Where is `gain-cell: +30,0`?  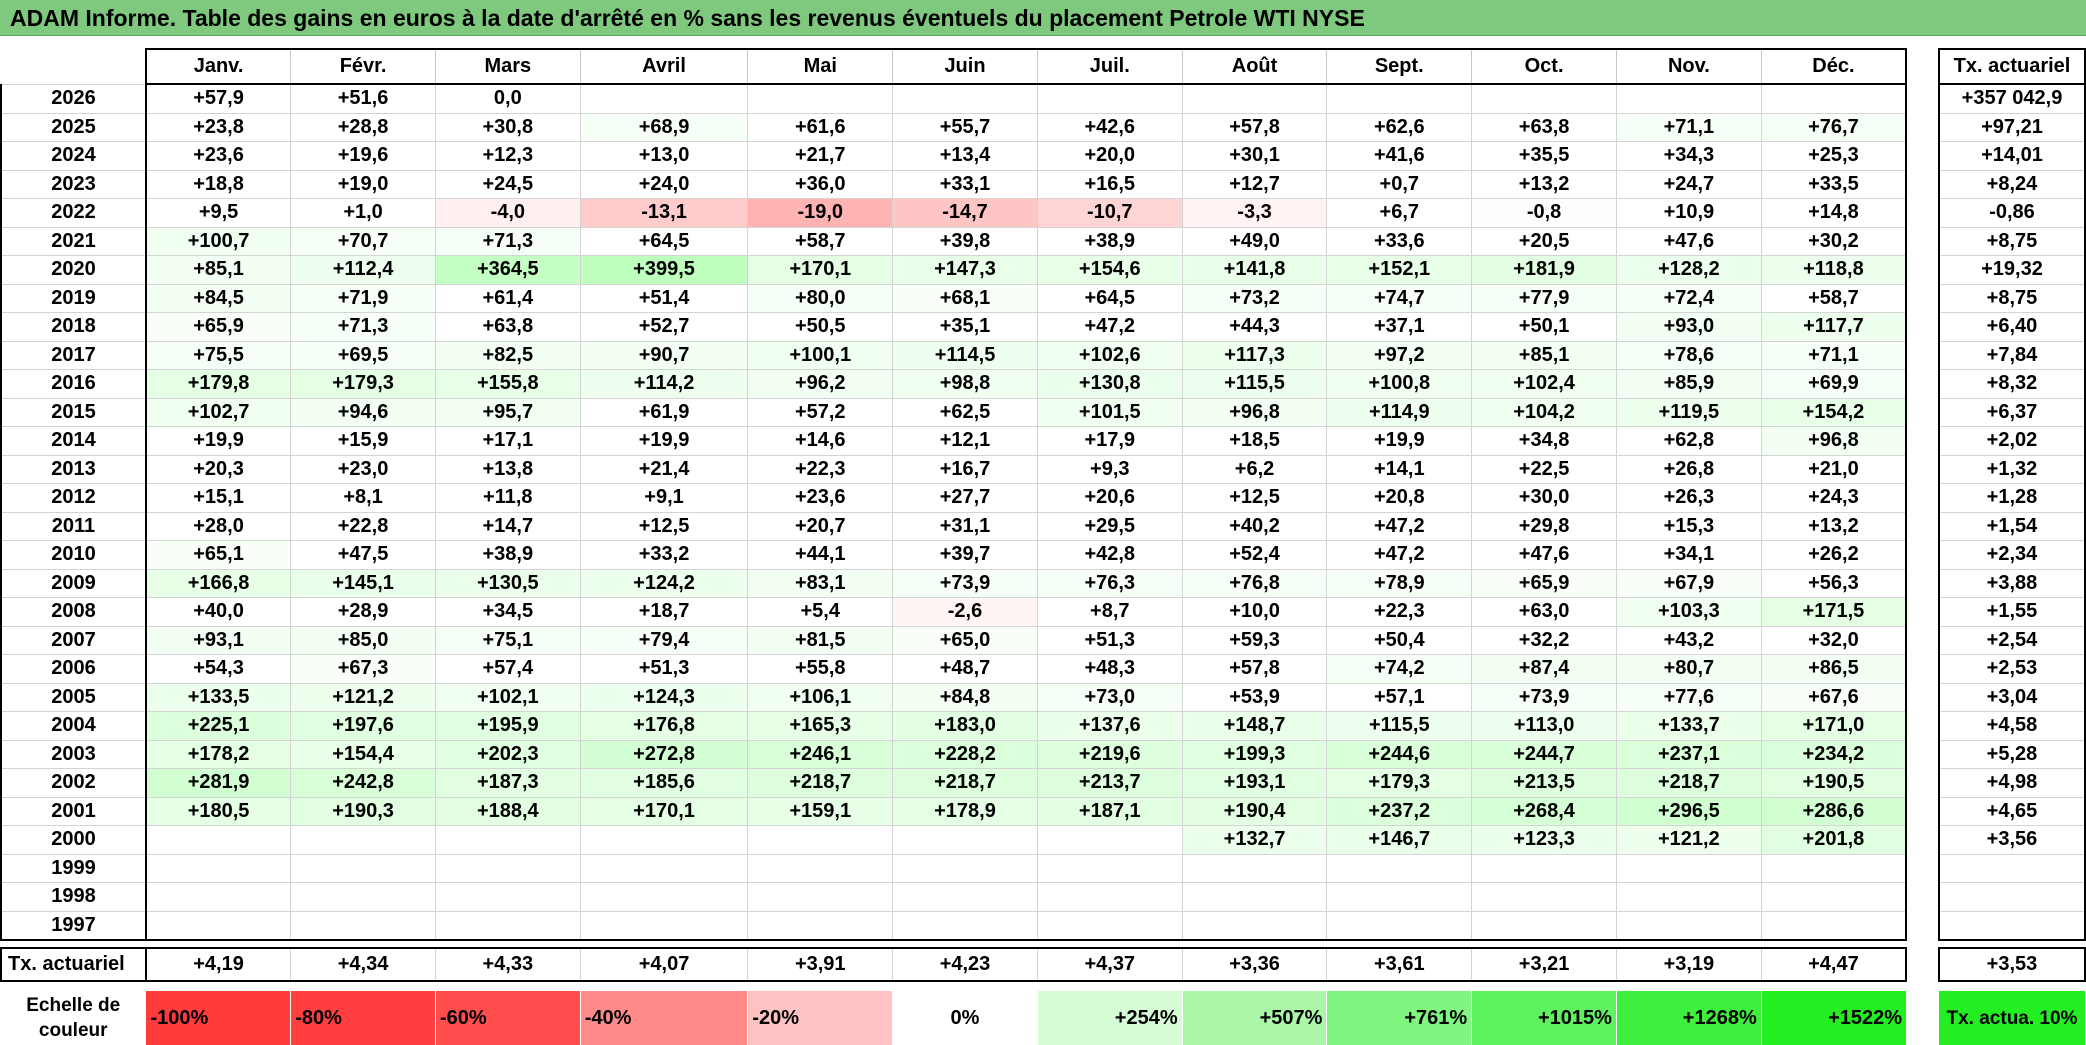 gain-cell: +30,0 is located at coordinates (1544, 498).